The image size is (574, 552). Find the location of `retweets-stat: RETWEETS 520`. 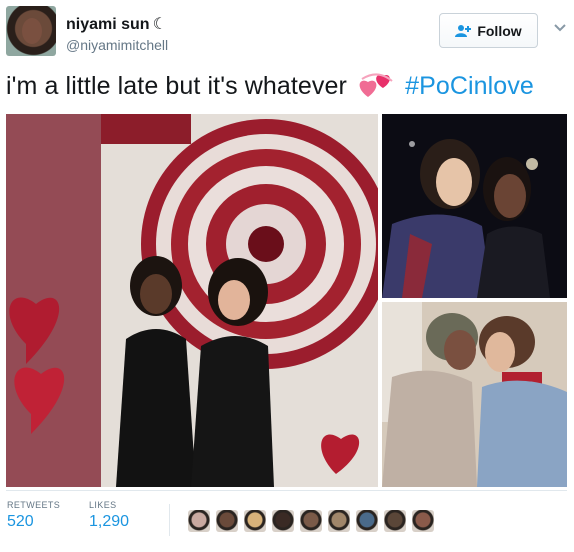

retweets-stat: RETWEETS 520 is located at coordinates (33, 515).